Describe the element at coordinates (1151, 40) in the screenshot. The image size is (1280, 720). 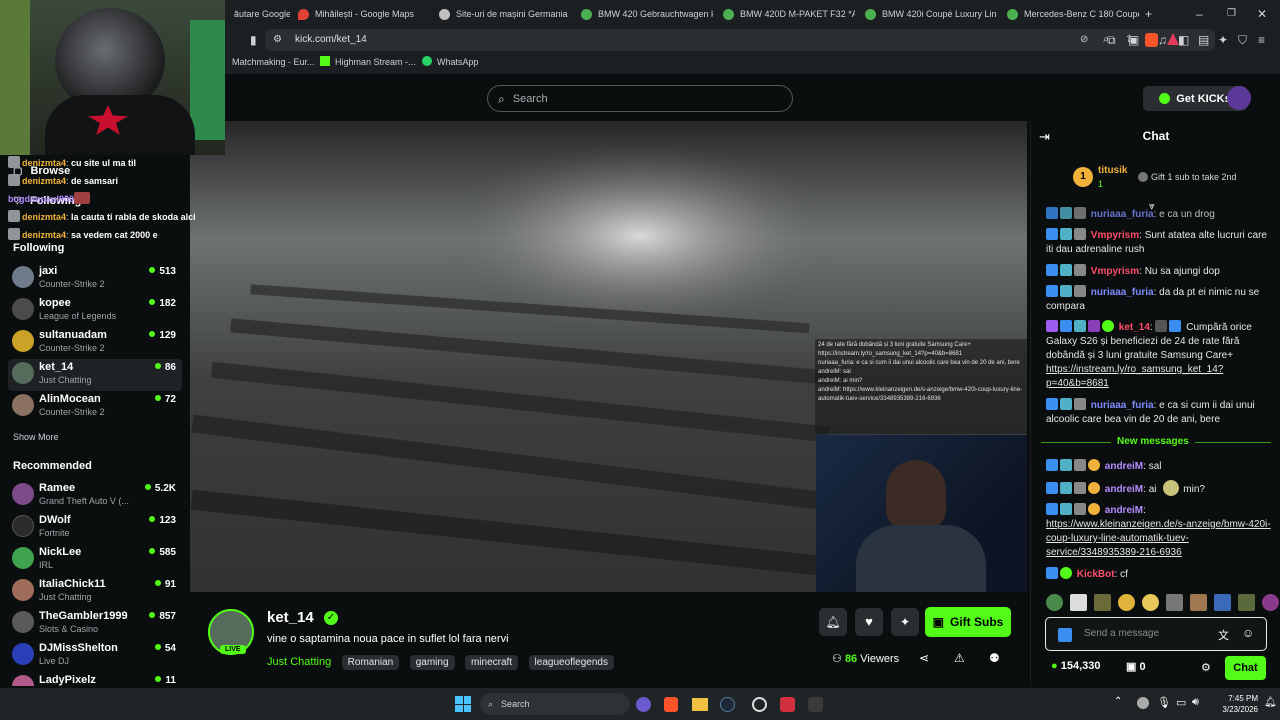
I see `brave-shield-icon` at that location.